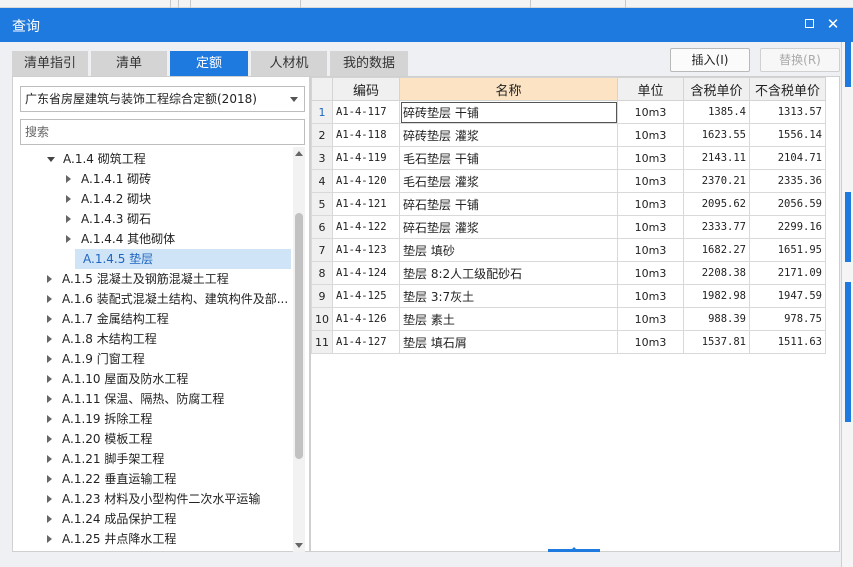 This screenshot has width=853, height=567. Describe the element at coordinates (322, 204) in the screenshot. I see `row-number: 5` at that location.